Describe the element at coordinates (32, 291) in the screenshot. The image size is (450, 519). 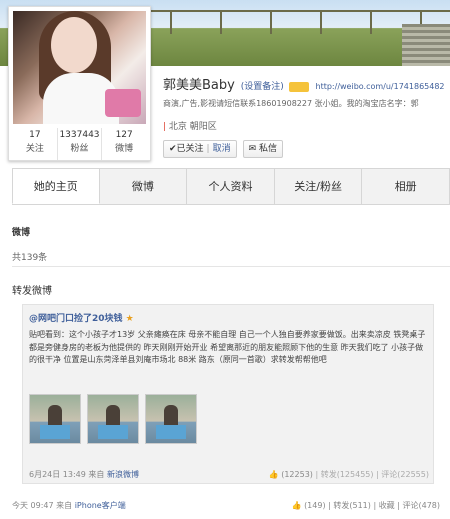
I see `repost-title: 转发微博` at that location.